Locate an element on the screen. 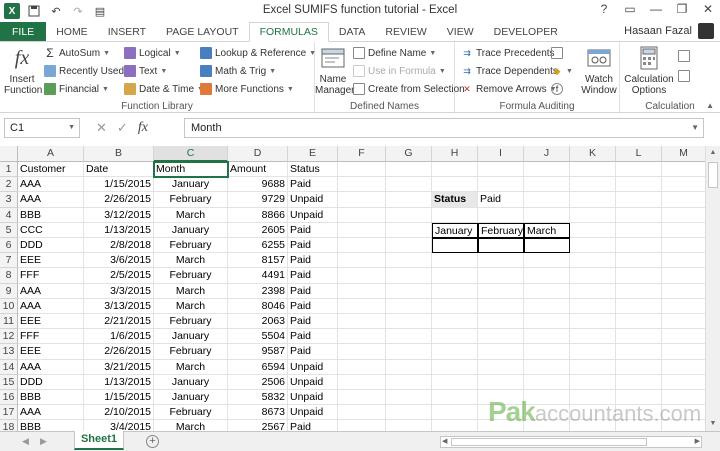 This screenshot has height=451, width=720. restore-icon: ❐ is located at coordinates (682, 9).